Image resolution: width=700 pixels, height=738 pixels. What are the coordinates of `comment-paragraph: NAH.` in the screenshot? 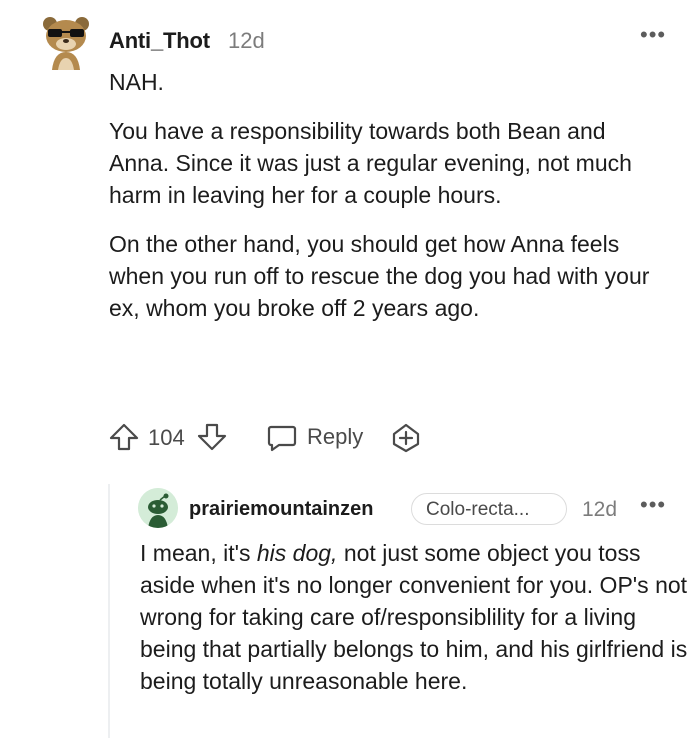 It's located at (136, 82).